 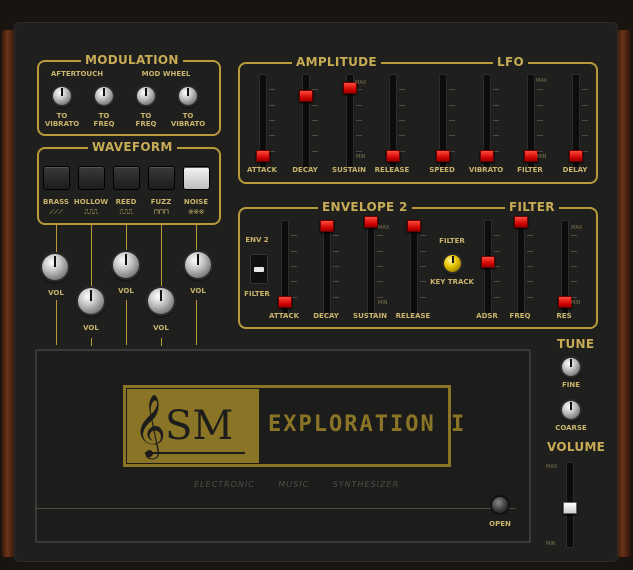 I want to click on coarse-tune-knob, so click(x=571, y=410).